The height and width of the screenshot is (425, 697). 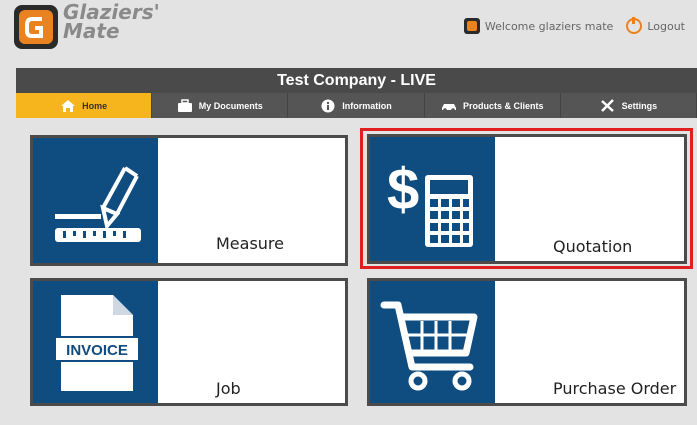 I want to click on nav-item-label: Information, so click(x=367, y=105).